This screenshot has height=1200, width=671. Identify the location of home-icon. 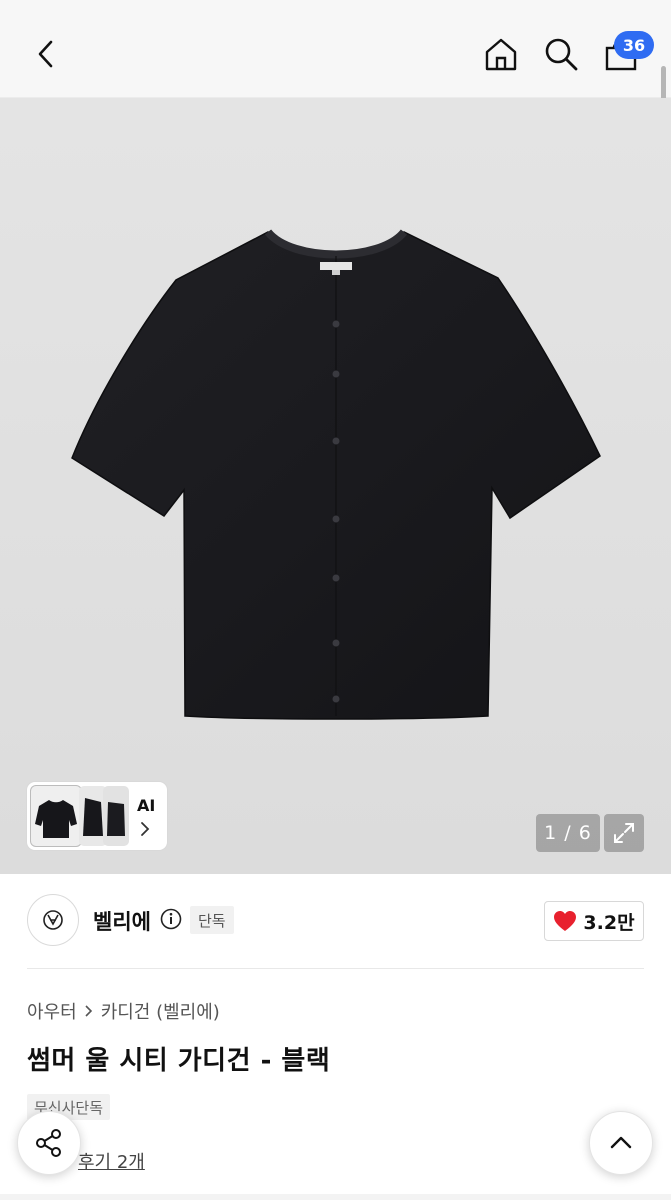
(501, 54).